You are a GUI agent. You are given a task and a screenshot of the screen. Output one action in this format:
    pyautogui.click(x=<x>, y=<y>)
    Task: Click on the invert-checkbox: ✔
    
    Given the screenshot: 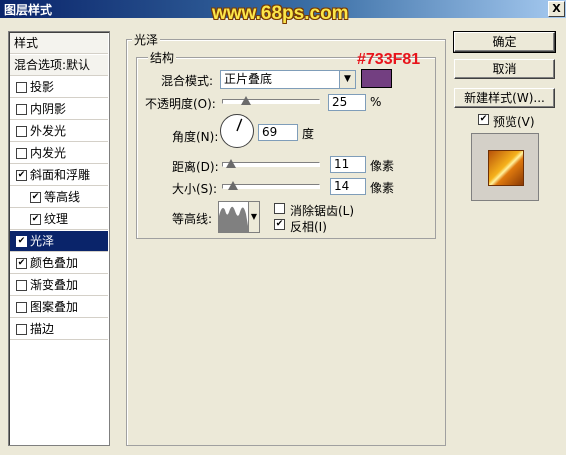 What is the action you would take?
    pyautogui.click(x=279, y=224)
    